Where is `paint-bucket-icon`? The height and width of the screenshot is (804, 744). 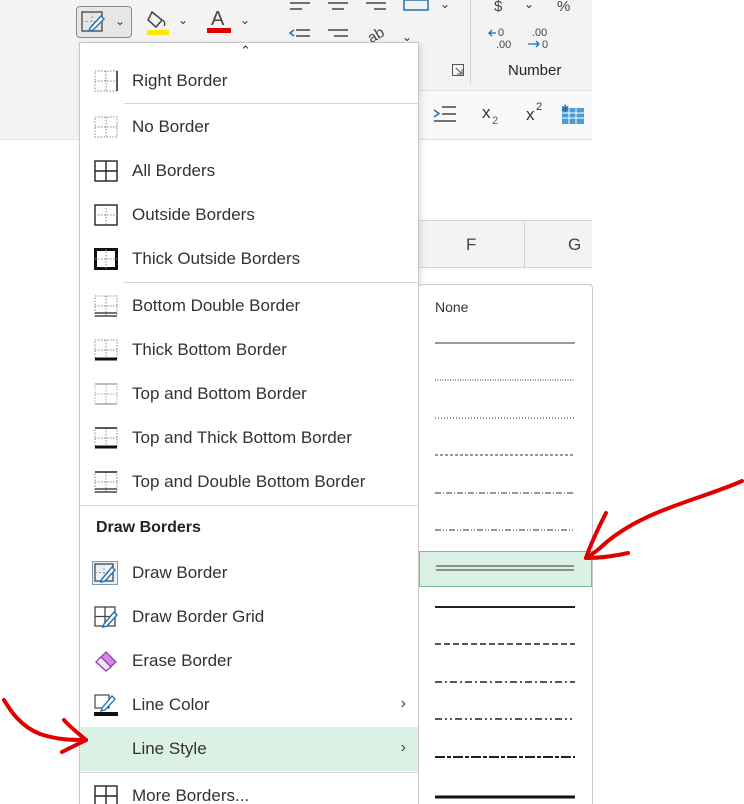 paint-bucket-icon is located at coordinates (158, 22).